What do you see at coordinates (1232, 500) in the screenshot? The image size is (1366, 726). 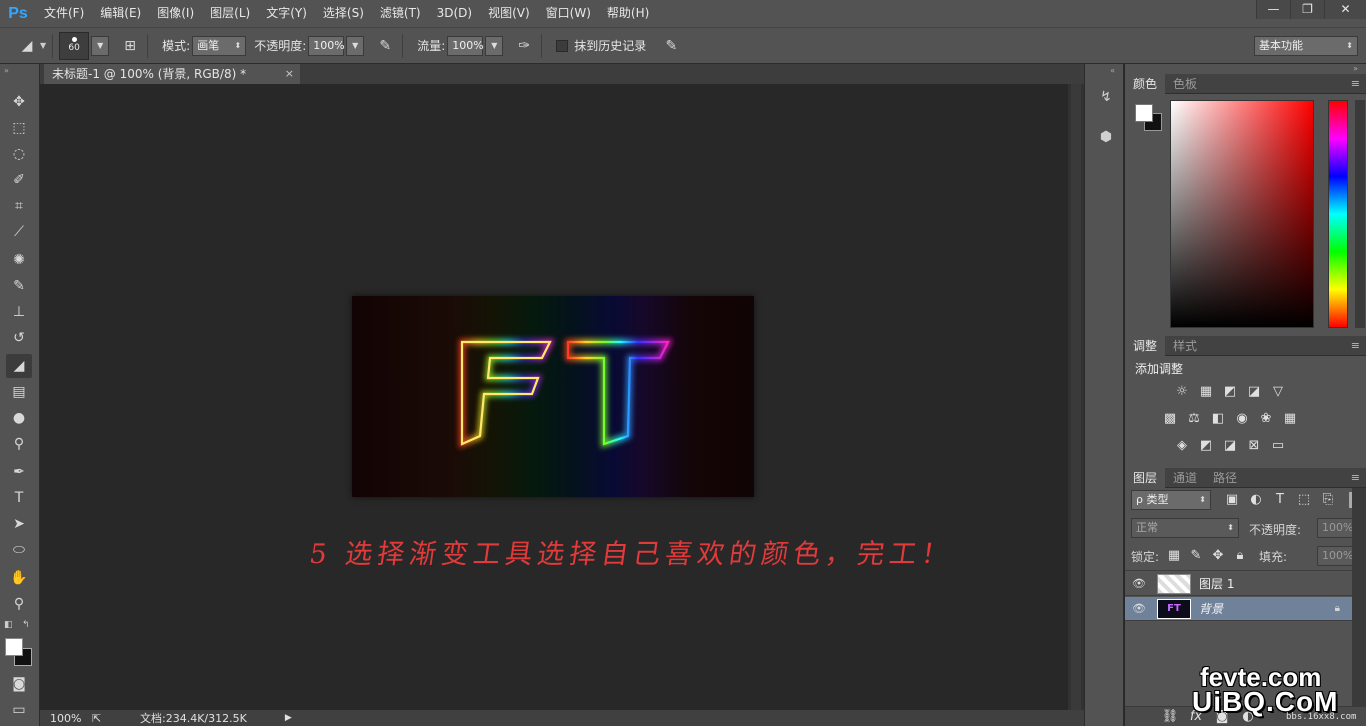 I see `filter-pixel-icon: ▣` at bounding box center [1232, 500].